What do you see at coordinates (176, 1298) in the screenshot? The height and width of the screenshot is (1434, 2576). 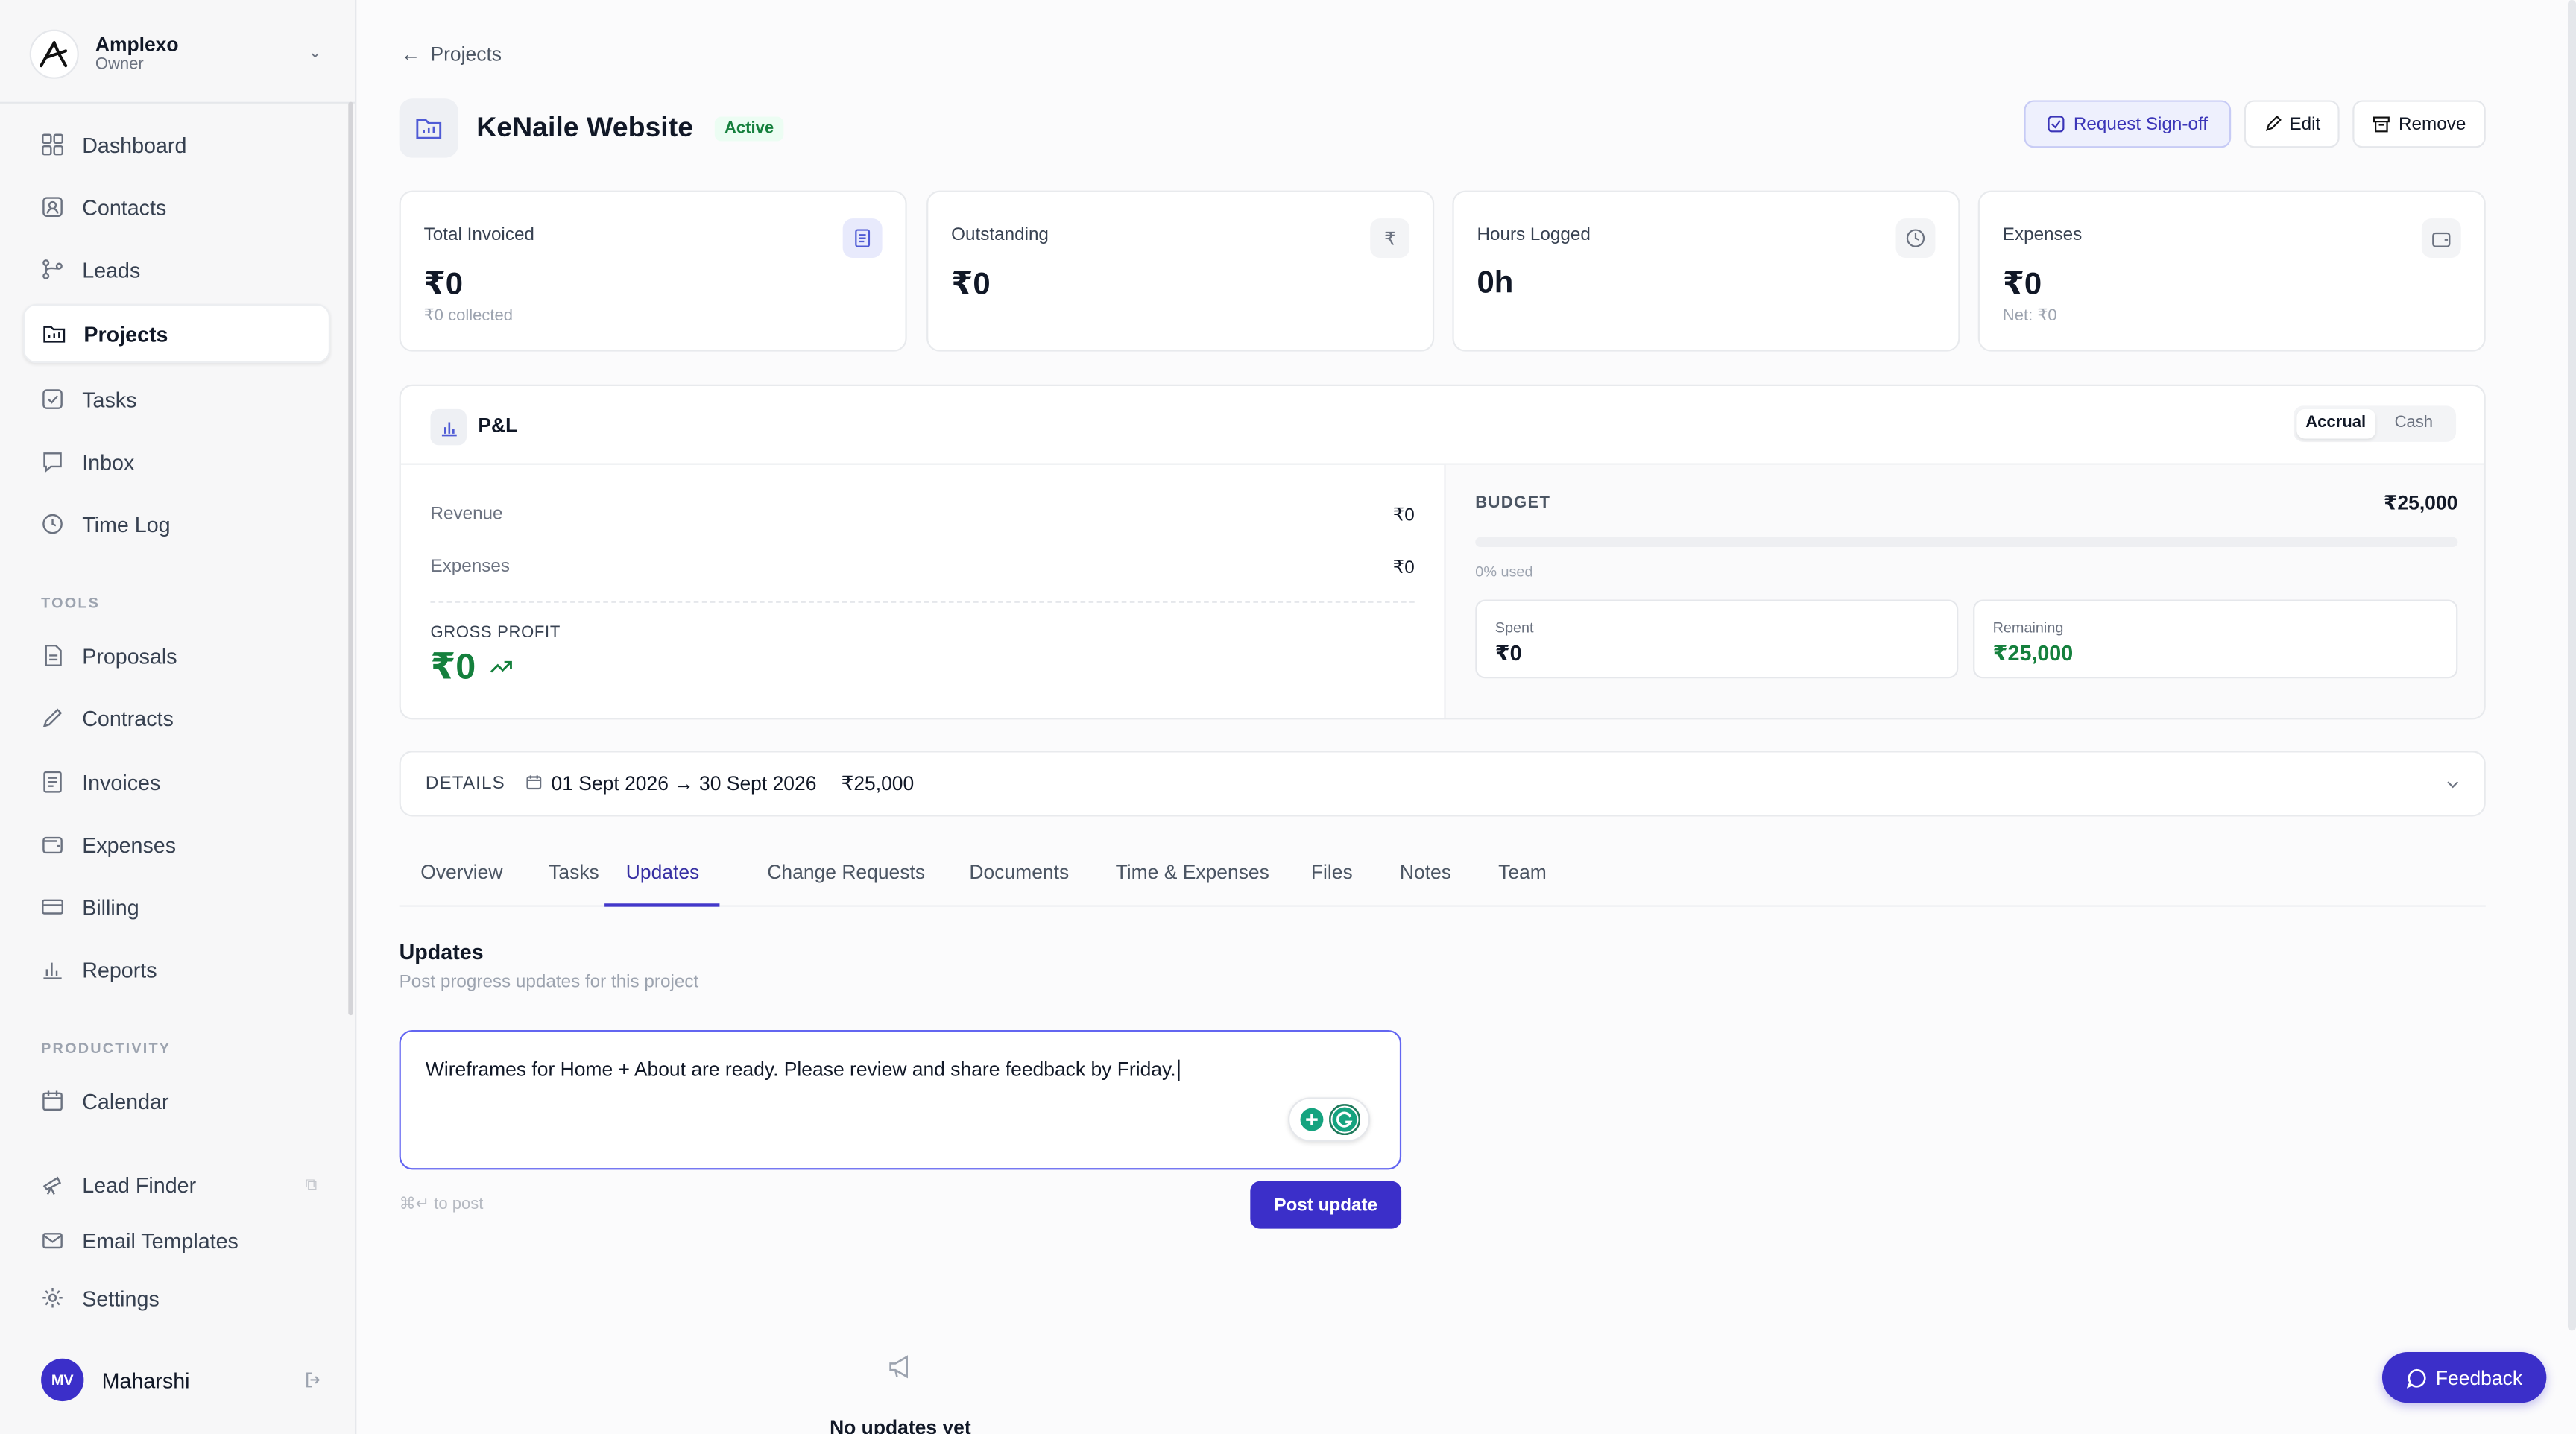 I see `sidebar-item-settings: Settings` at bounding box center [176, 1298].